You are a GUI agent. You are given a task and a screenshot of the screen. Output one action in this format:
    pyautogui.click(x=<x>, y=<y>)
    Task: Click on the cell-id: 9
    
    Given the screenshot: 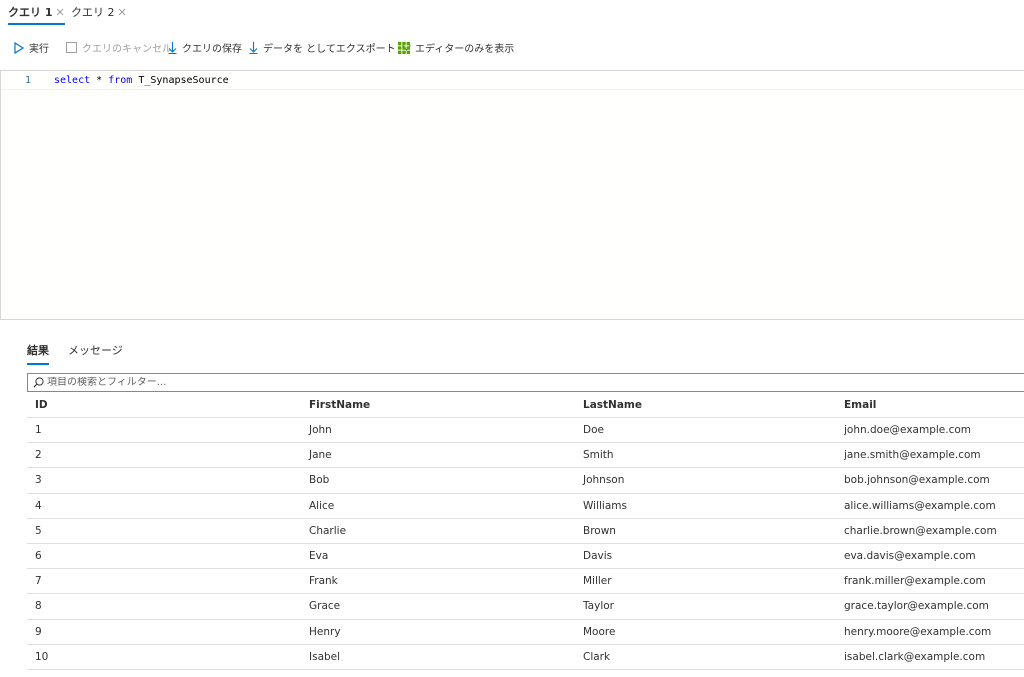 What is the action you would take?
    pyautogui.click(x=38, y=631)
    